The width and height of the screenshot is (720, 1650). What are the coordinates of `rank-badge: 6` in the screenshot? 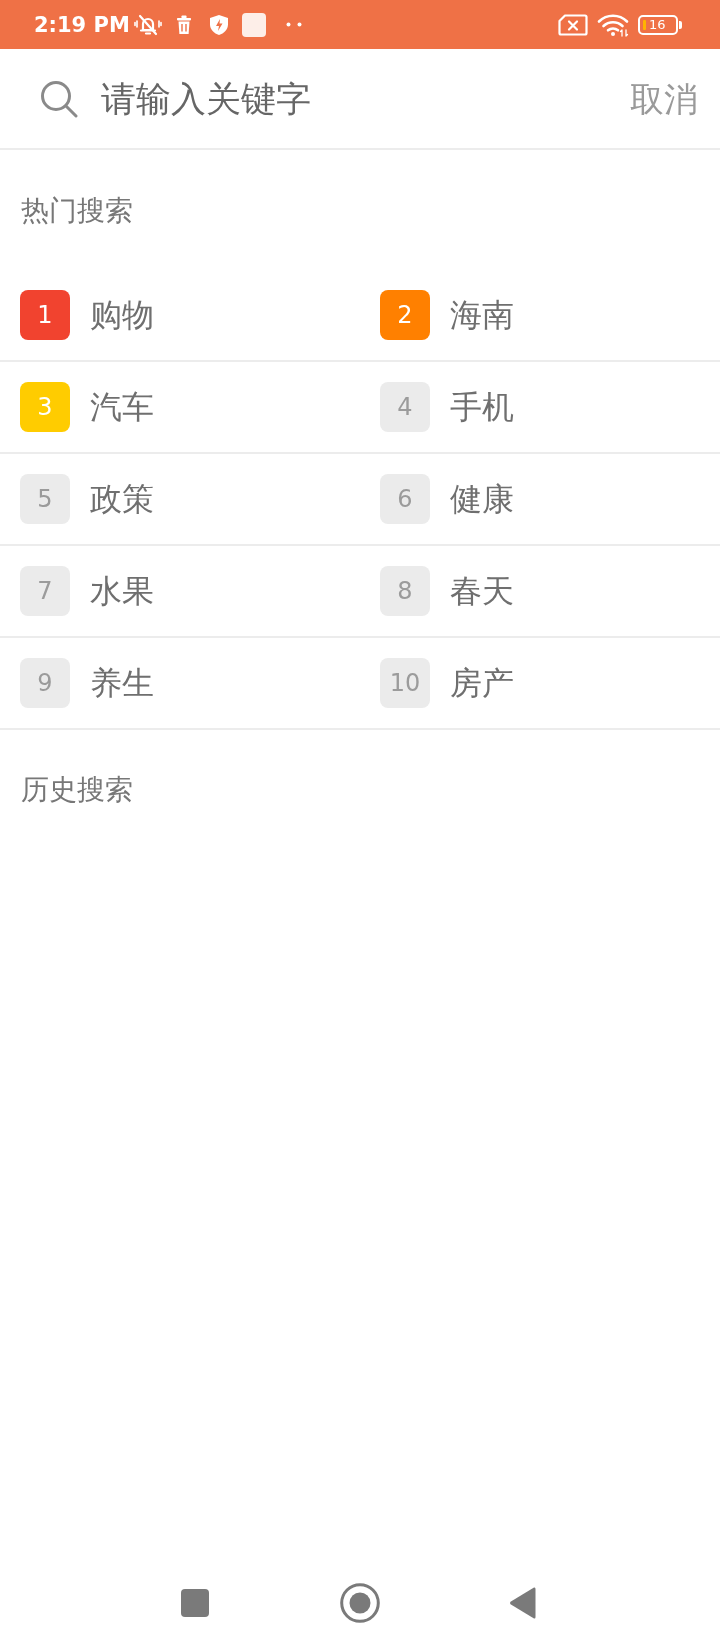 It's located at (405, 499).